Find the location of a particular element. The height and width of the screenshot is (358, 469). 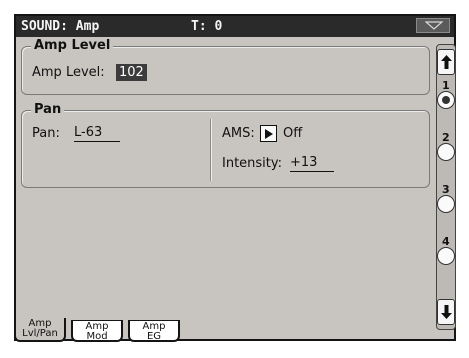

amp-level-value: 102 is located at coordinates (131, 72).